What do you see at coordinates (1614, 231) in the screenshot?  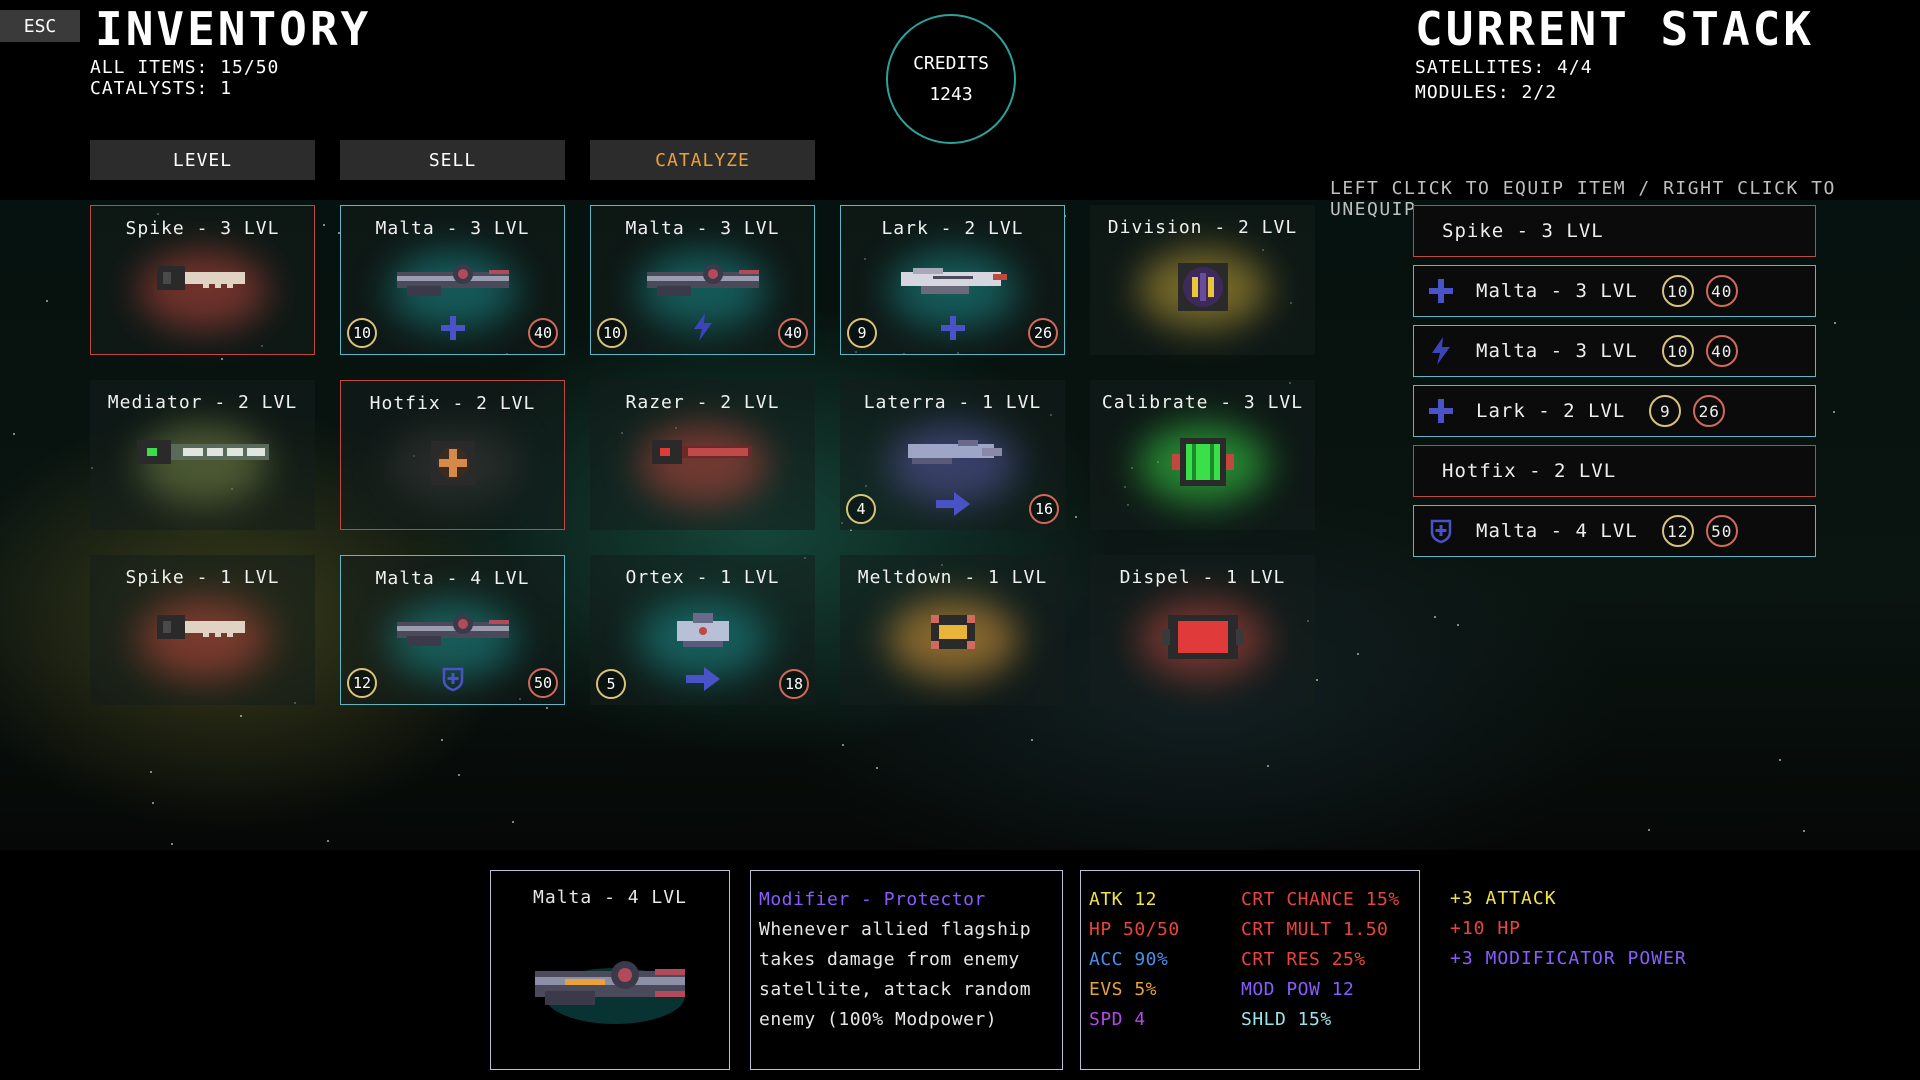 I see `stack-item: Spike - 3 LVL` at bounding box center [1614, 231].